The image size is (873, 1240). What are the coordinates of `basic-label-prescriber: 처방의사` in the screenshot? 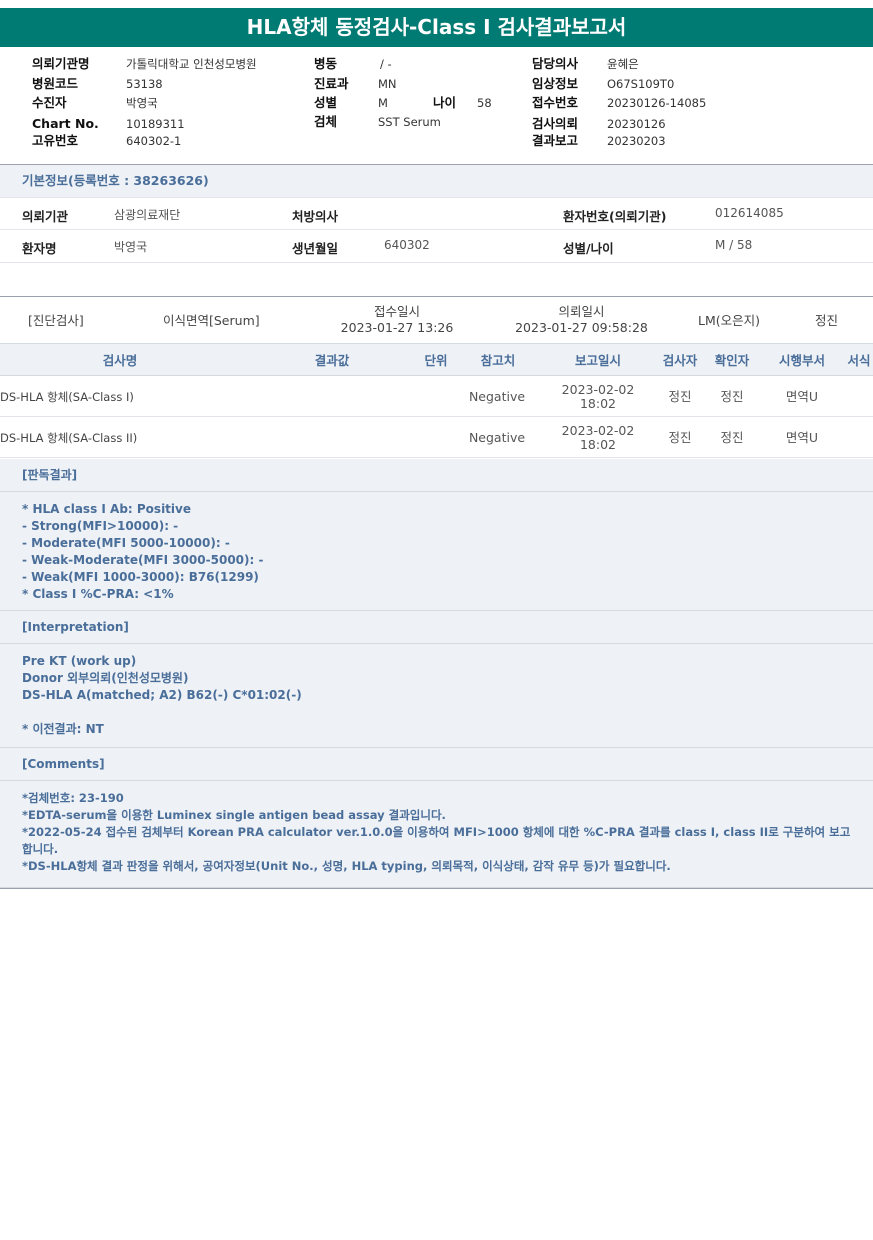 It's located at (315, 216).